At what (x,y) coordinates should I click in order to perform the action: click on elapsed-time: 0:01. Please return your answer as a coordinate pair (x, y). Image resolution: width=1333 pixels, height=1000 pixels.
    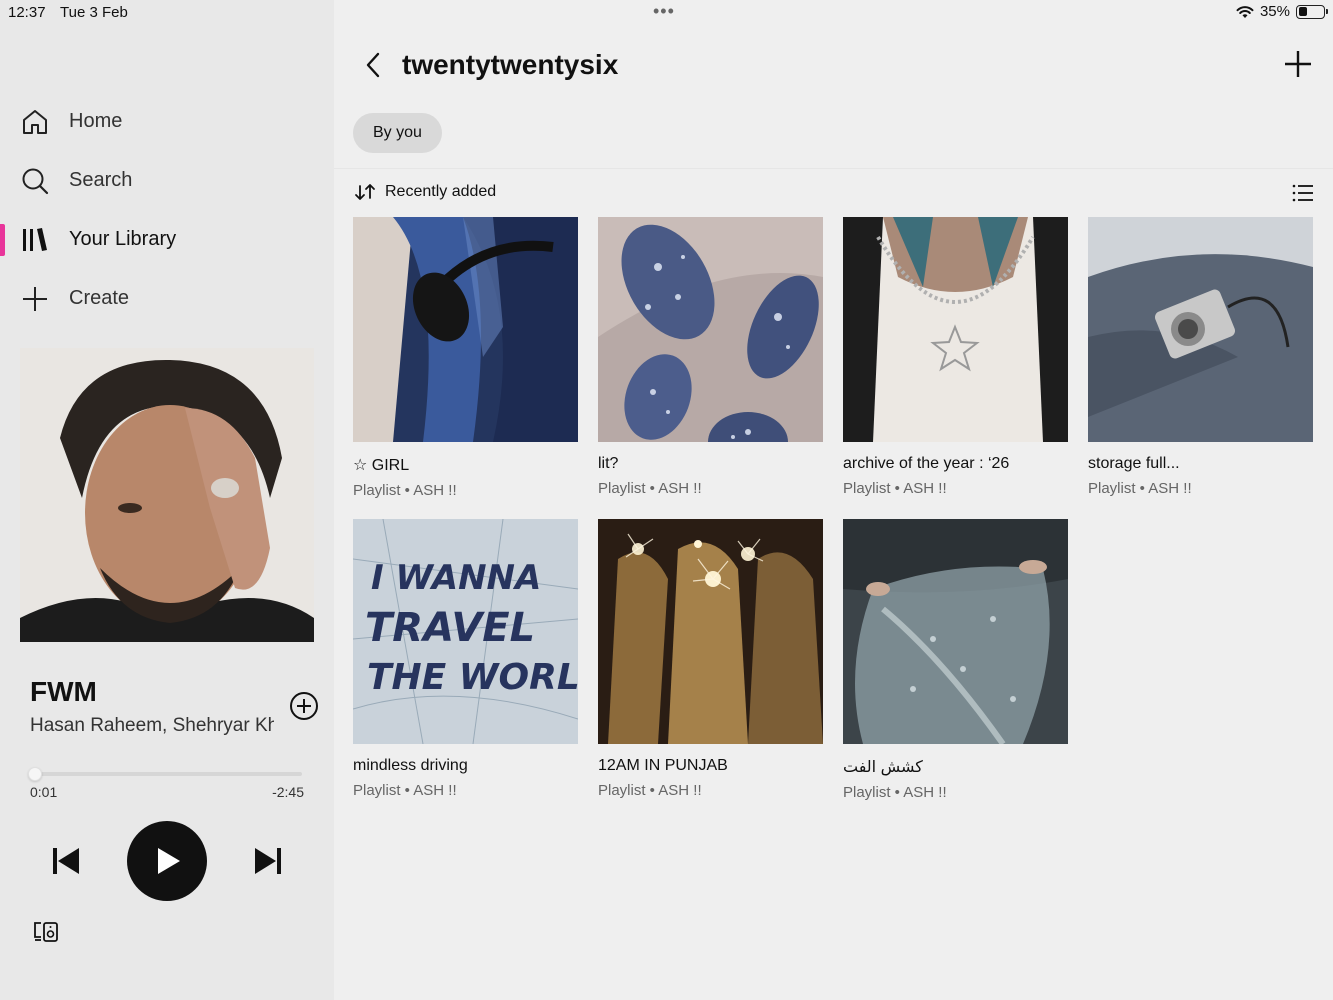
    Looking at the image, I should click on (44, 792).